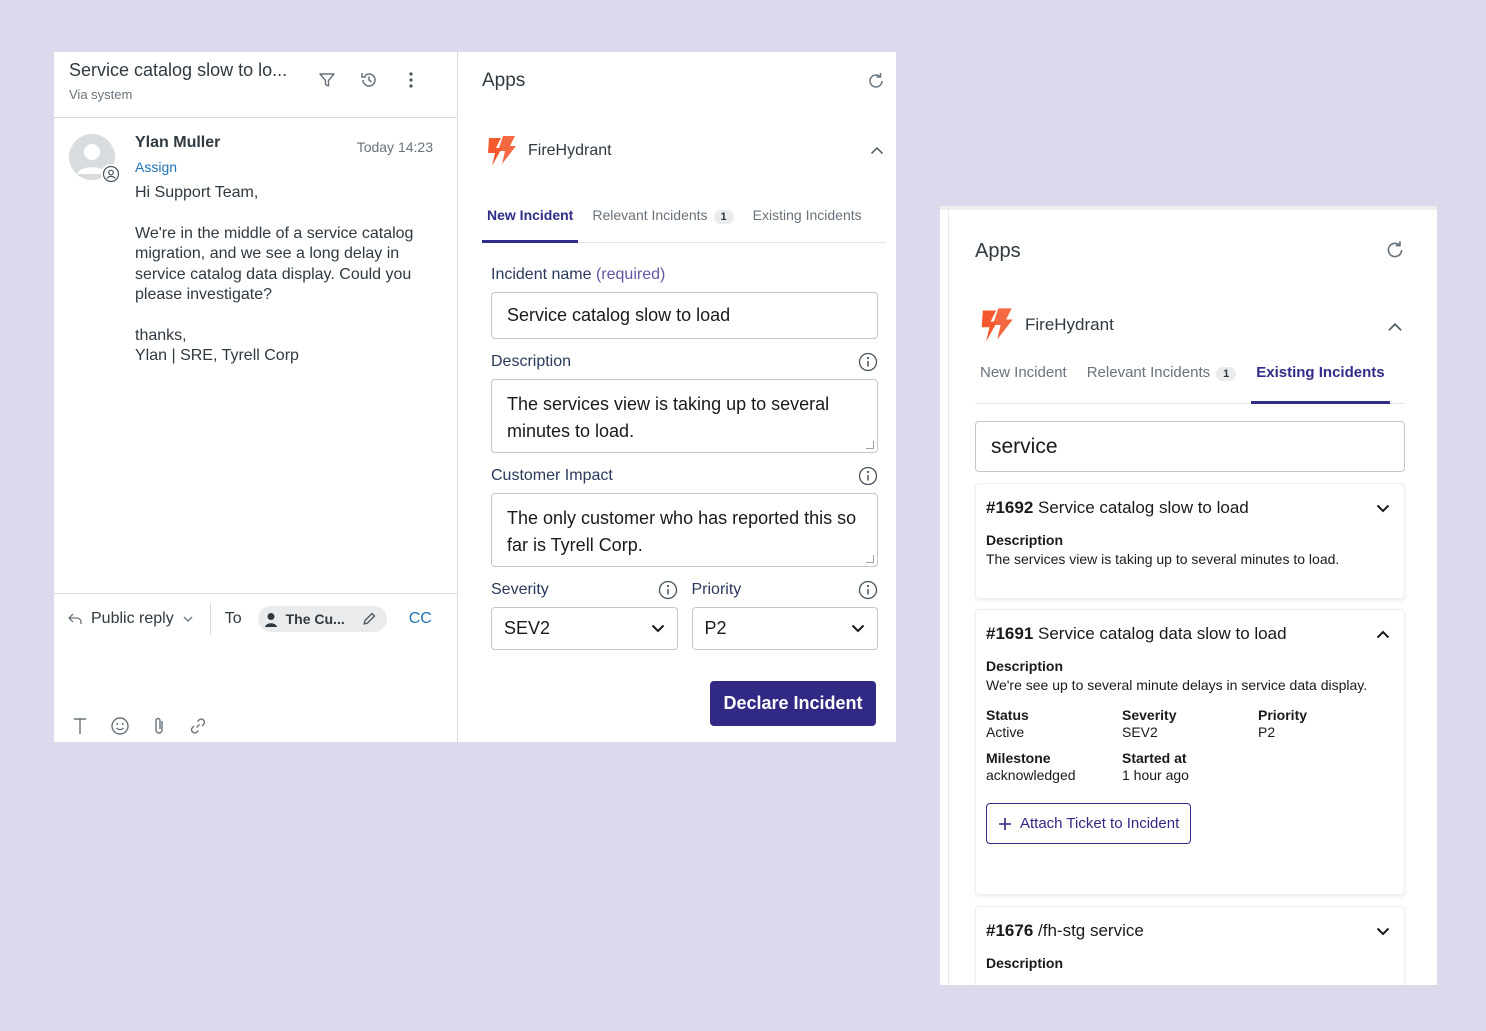  What do you see at coordinates (1010, 507) in the screenshot?
I see `incident-number: #1692` at bounding box center [1010, 507].